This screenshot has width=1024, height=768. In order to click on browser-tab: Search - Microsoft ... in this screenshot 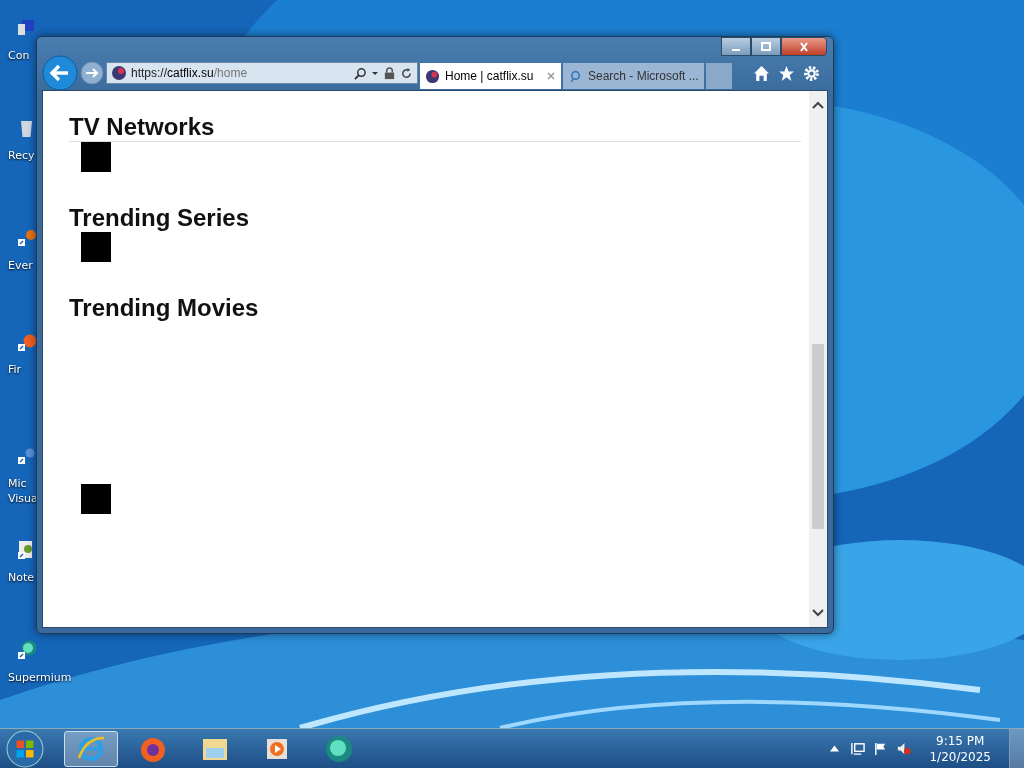, I will do `click(633, 76)`.